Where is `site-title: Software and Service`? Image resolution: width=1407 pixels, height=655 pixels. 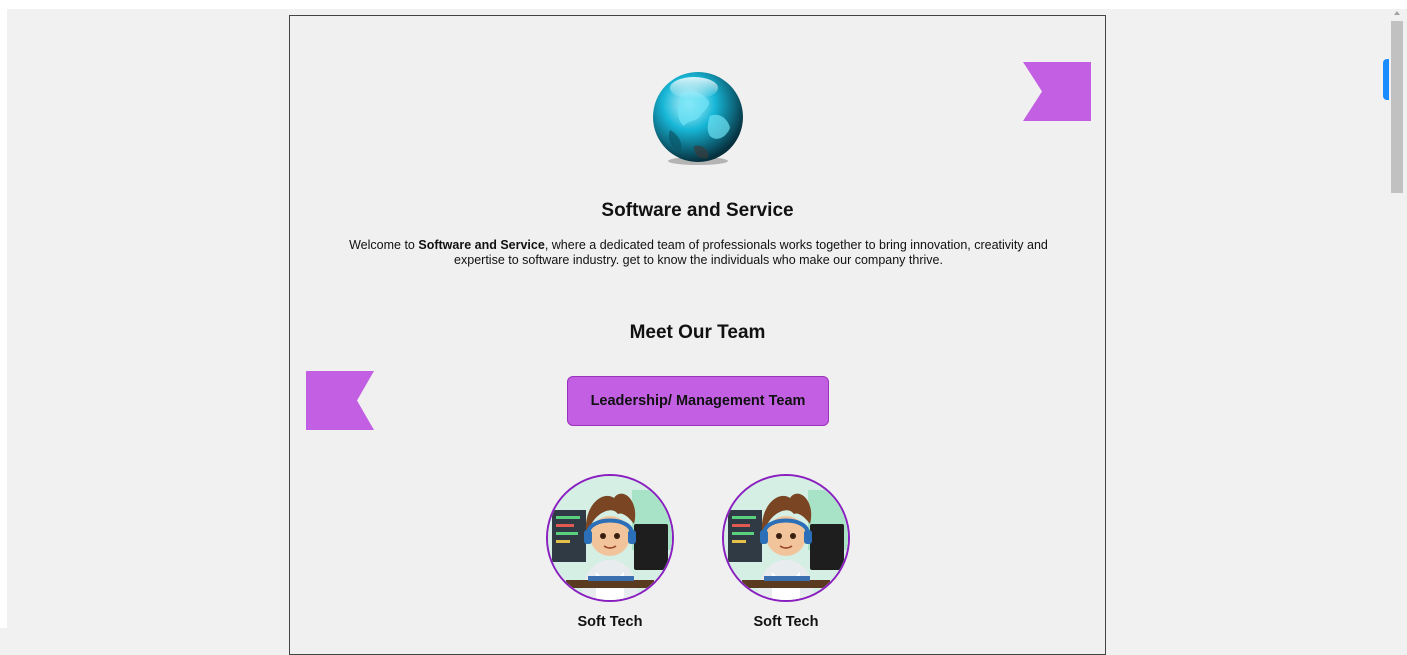
site-title: Software and Service is located at coordinates (697, 210).